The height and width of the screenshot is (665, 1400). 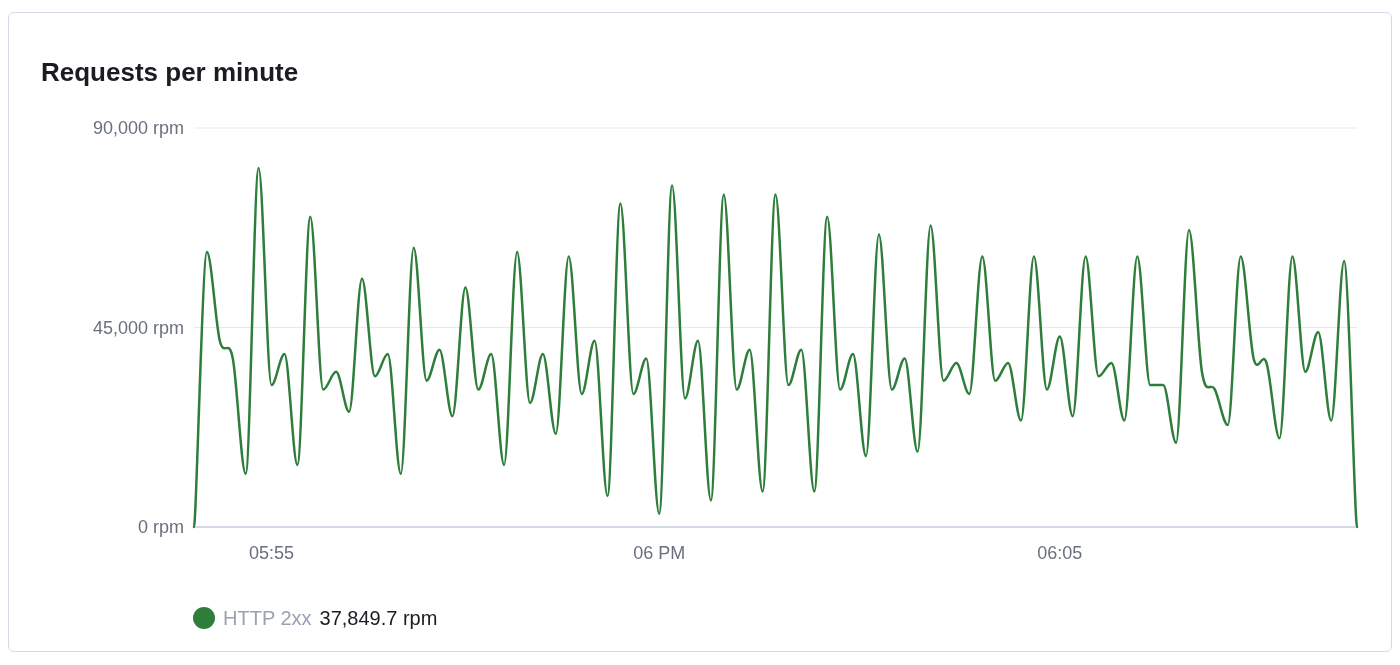 What do you see at coordinates (378, 618) in the screenshot?
I see `legend-value: 37,849.7 rpm` at bounding box center [378, 618].